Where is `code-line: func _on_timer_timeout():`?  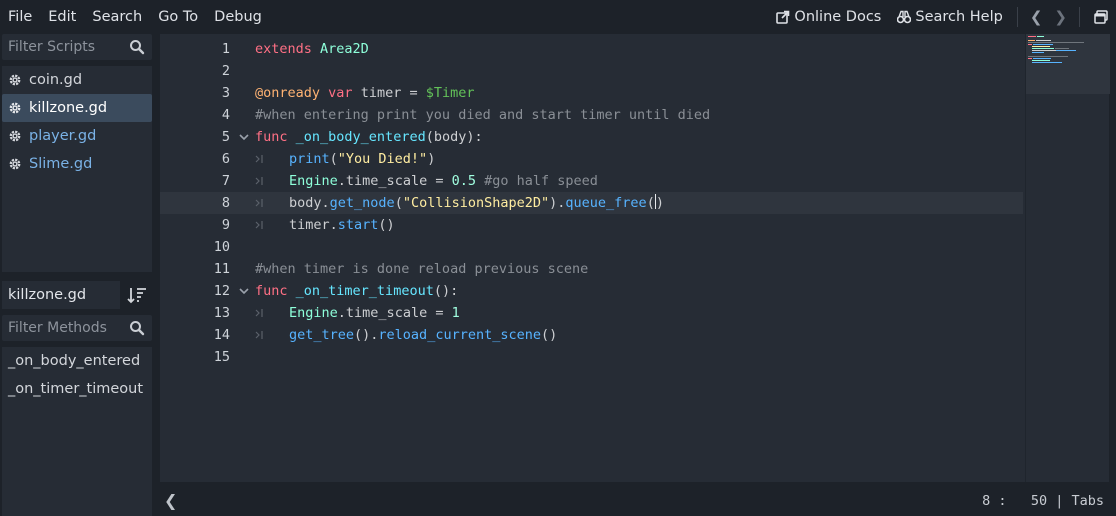 code-line: func _on_timer_timeout(): is located at coordinates (356, 291).